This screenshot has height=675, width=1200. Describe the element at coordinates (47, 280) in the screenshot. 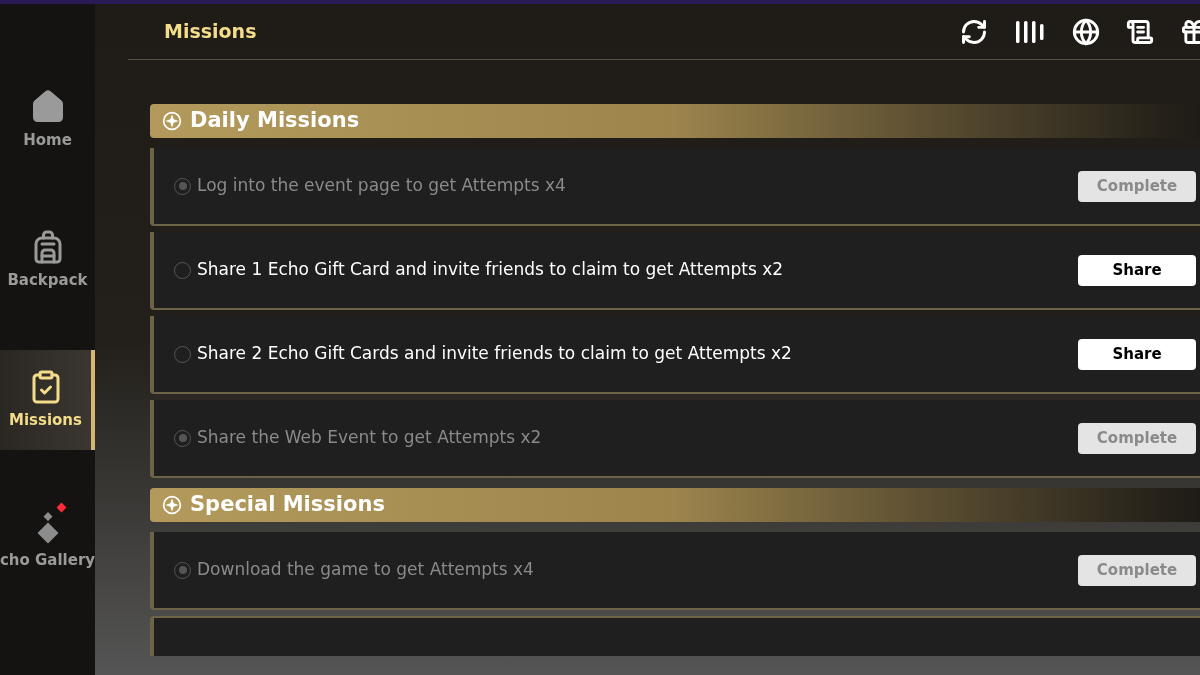

I see `nav-label: Backpack` at that location.